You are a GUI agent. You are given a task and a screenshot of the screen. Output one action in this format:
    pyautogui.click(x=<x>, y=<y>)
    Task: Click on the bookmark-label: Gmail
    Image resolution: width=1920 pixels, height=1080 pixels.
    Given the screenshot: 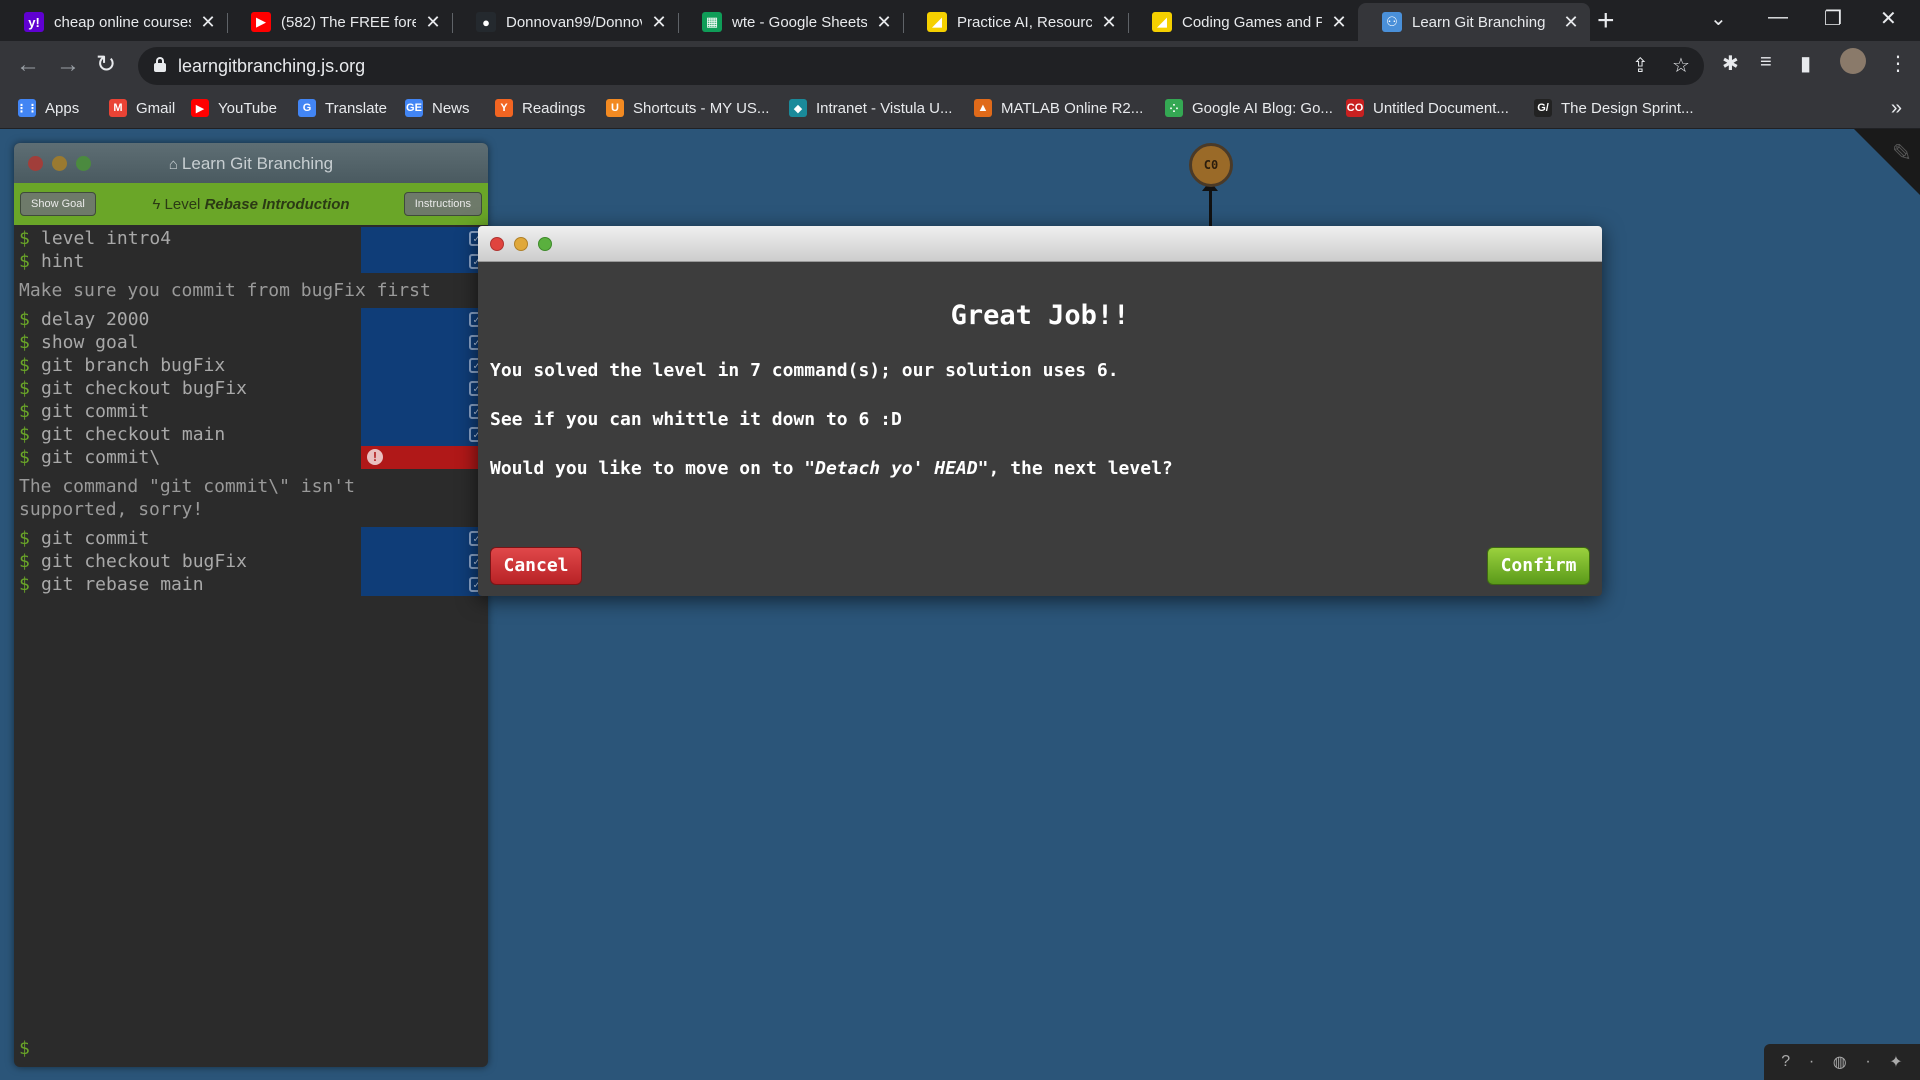 What is the action you would take?
    pyautogui.click(x=156, y=108)
    